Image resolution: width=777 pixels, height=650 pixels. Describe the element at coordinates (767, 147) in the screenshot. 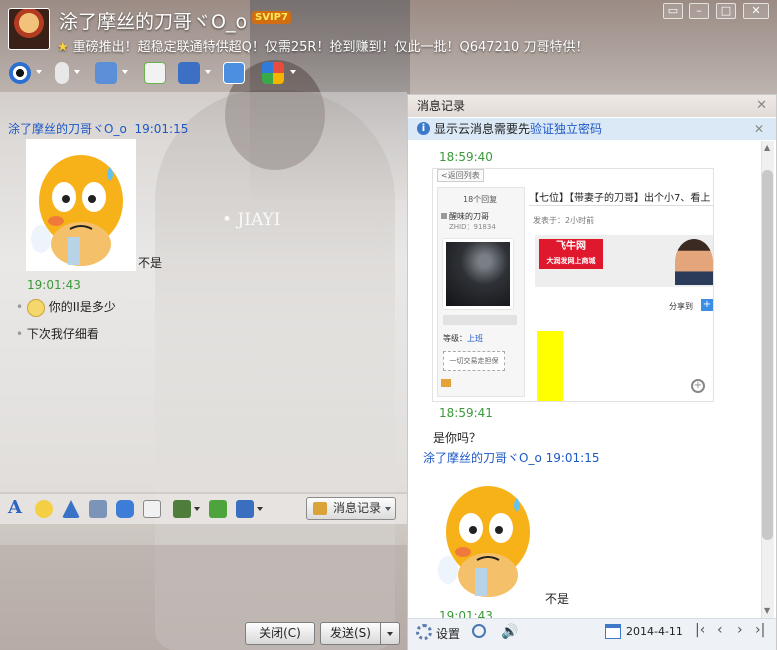

I see `scroll-up-icon: ▲` at that location.